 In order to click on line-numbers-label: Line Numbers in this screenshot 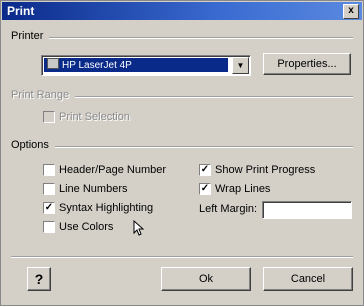, I will do `click(93, 189)`.